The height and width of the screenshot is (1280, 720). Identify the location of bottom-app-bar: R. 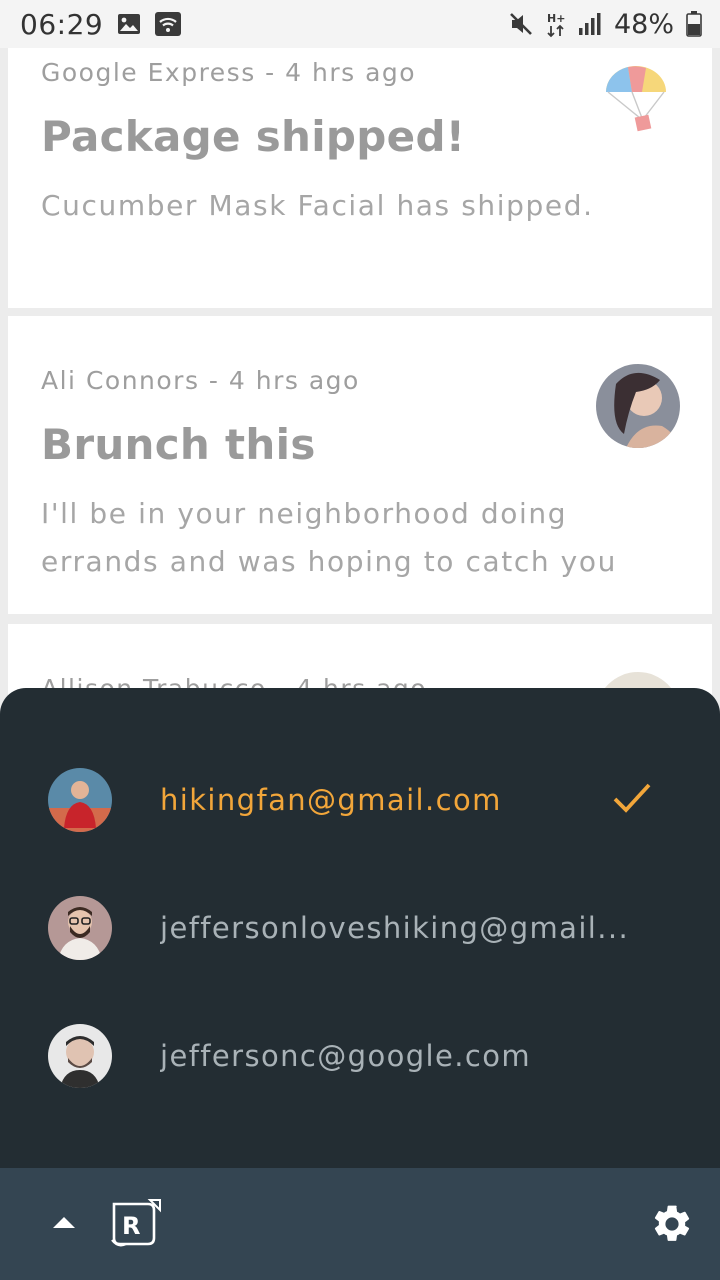
(360, 1224).